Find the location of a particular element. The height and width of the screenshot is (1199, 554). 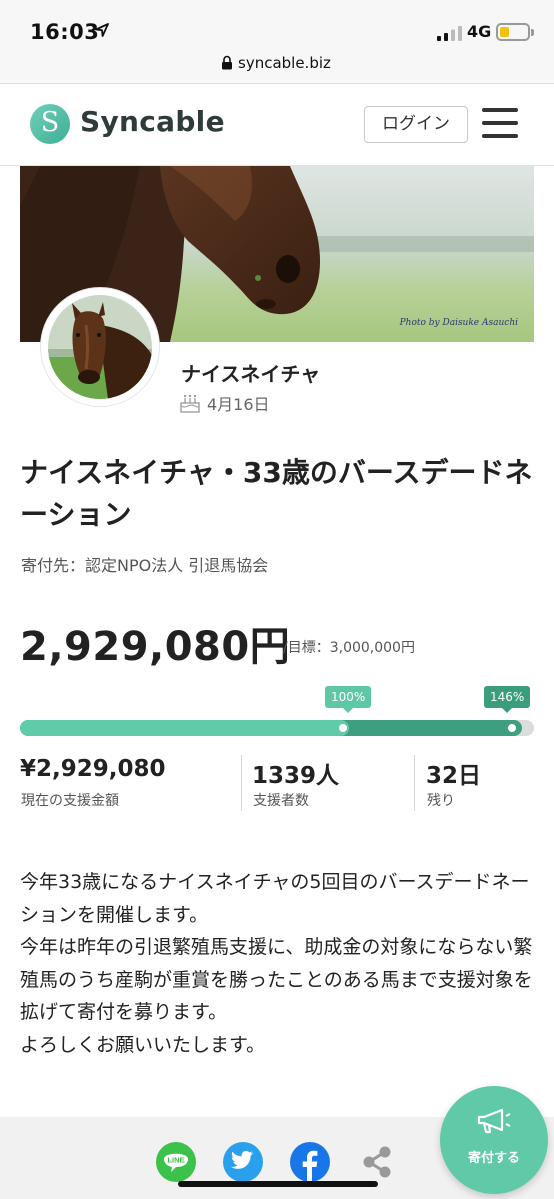

photo-credit: Photo by Daisuke Asauchi is located at coordinates (458, 323).